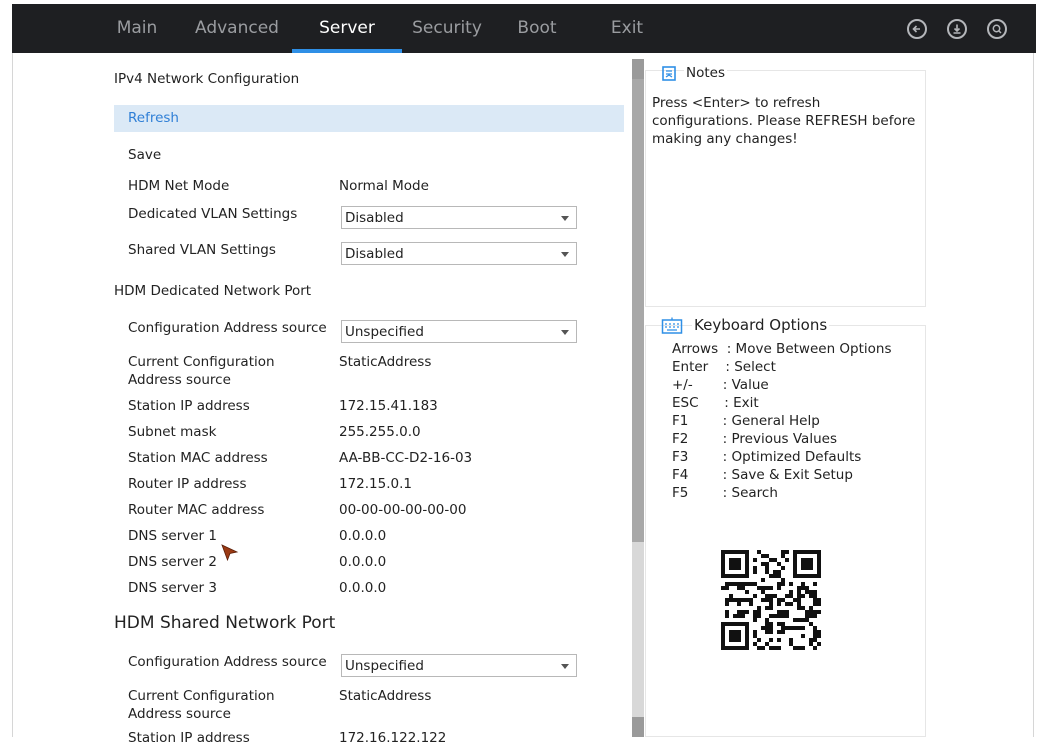 The height and width of the screenshot is (747, 1043). Describe the element at coordinates (957, 29) in the screenshot. I see `download-icon` at that location.